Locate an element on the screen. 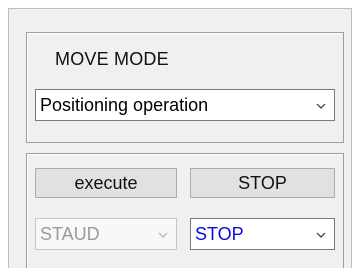  staud-selected-value: STAUD is located at coordinates (70, 234).